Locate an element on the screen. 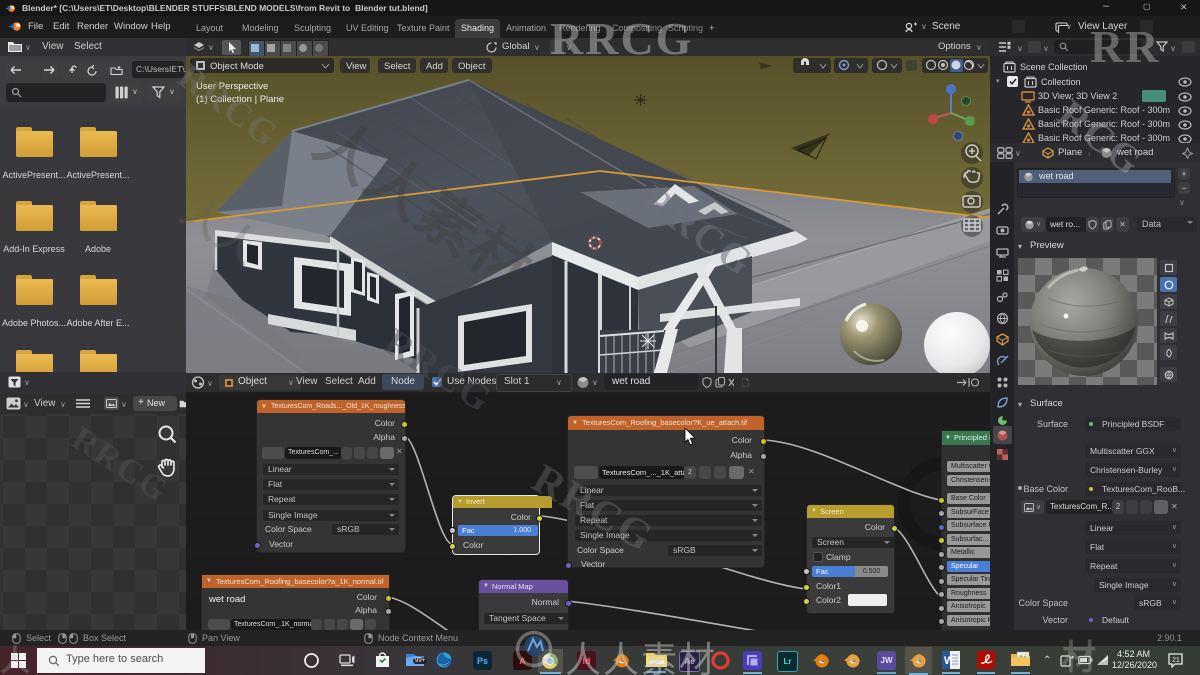 Image resolution: width=1200 pixels, height=675 pixels. svg-text: (1) Collection | Plane is located at coordinates (240, 99).